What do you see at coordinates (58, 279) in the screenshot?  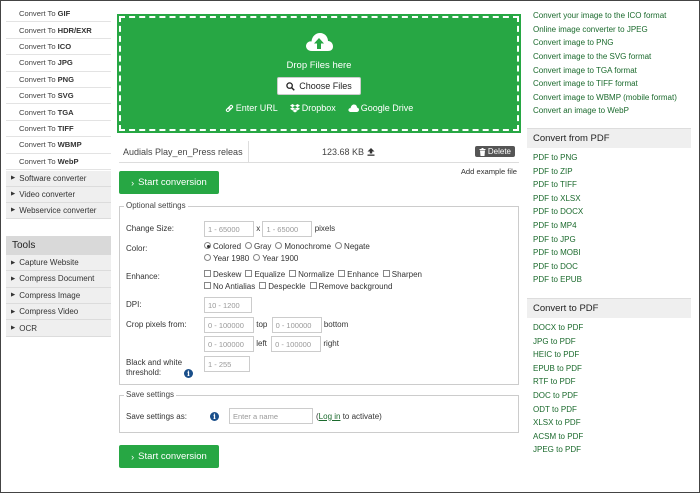 I see `tool-item: ▶ Compress Document` at bounding box center [58, 279].